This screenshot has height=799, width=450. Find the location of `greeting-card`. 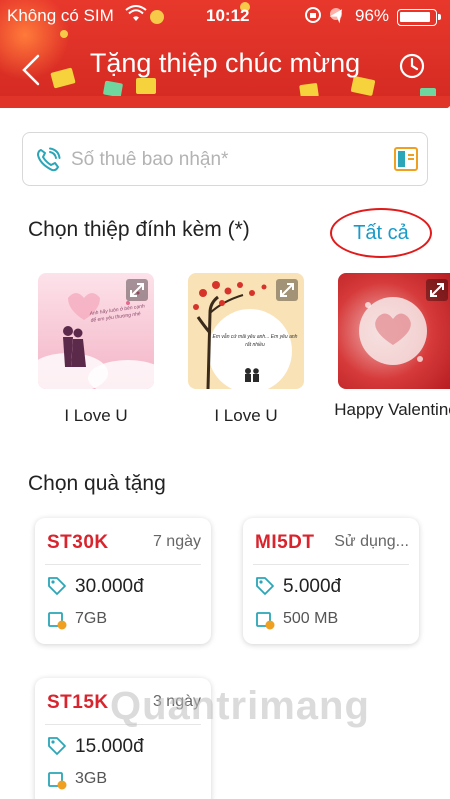

greeting-card is located at coordinates (394, 331).